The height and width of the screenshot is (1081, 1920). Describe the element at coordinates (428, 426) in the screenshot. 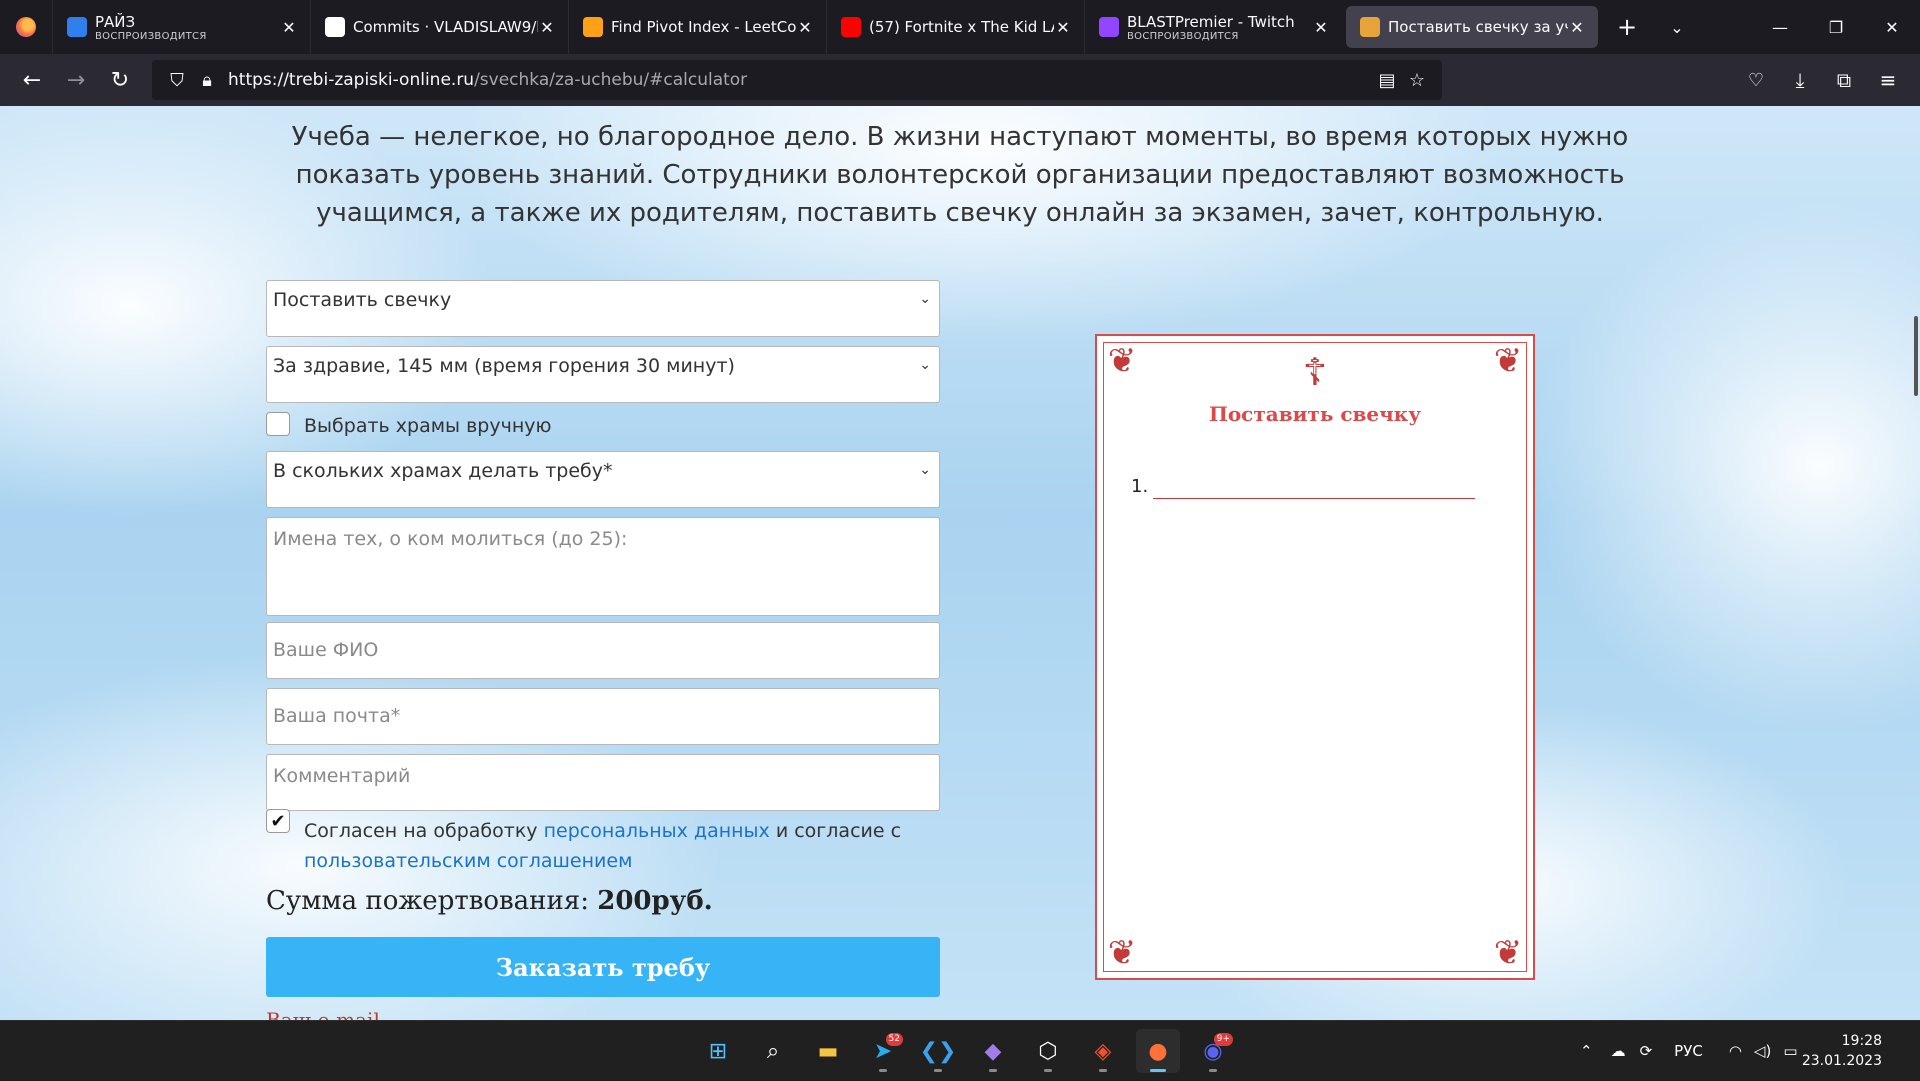

I see `manual-temples-label: Выбрать храмы вручную` at that location.